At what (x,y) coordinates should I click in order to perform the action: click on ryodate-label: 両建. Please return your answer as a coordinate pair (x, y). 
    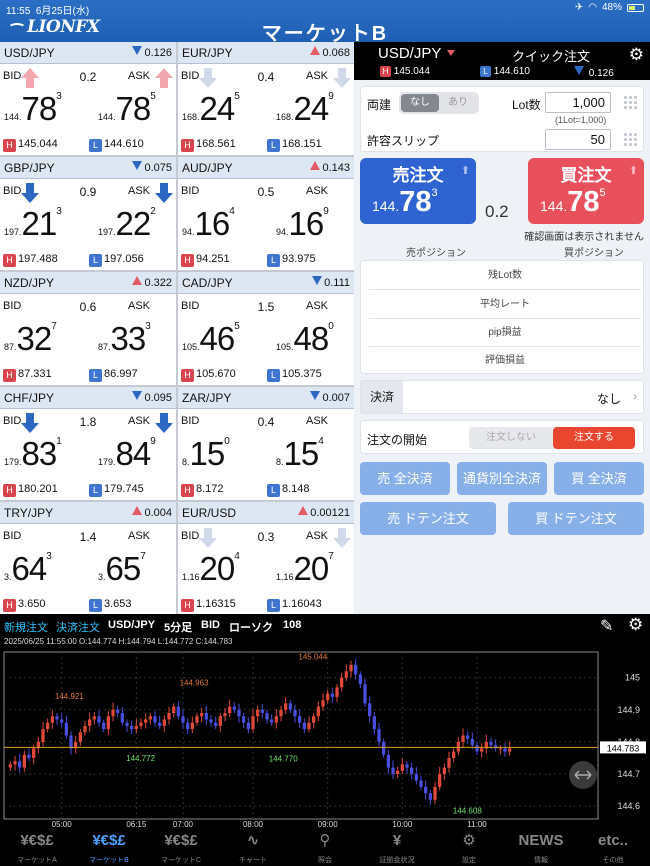
    Looking at the image, I should click on (379, 105).